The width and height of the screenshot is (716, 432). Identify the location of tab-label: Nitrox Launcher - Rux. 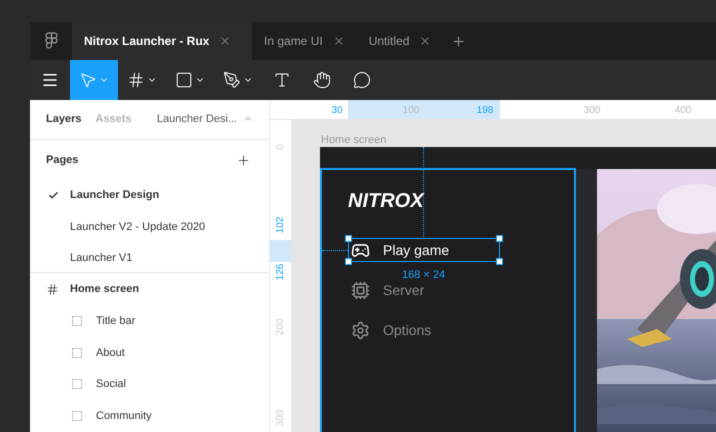
(147, 41).